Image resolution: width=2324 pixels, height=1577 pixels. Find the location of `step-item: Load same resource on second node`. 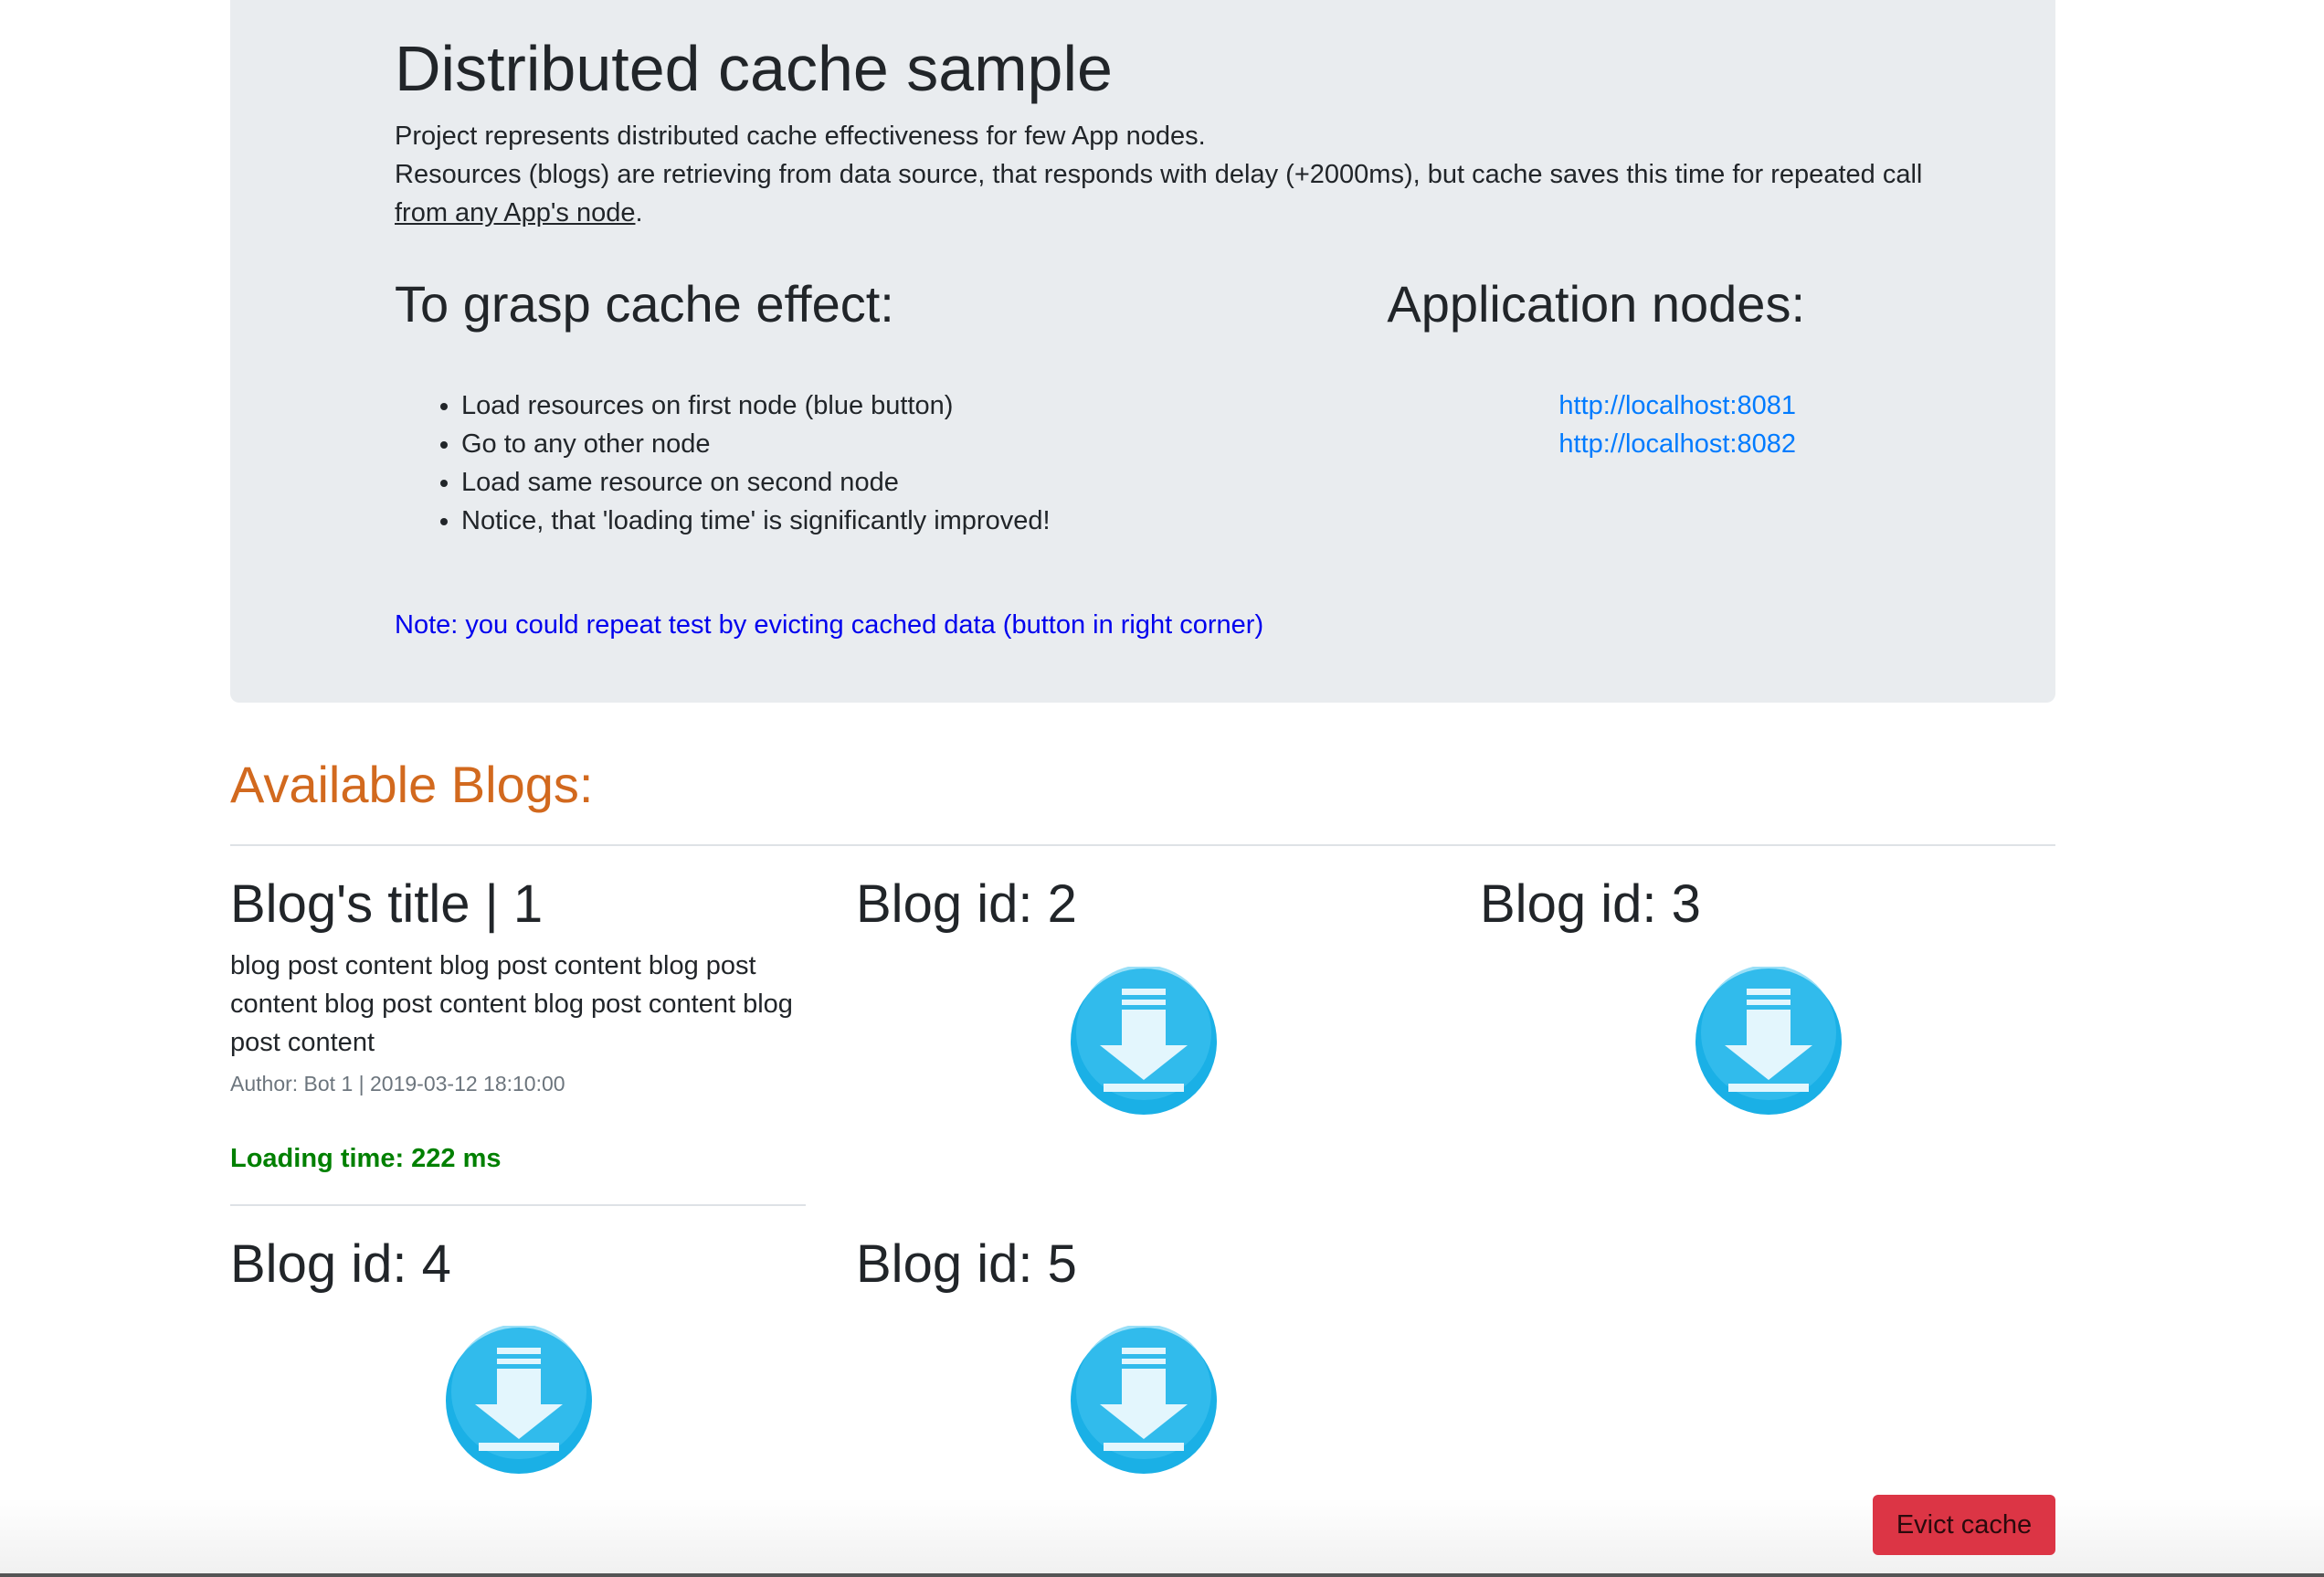

step-item: Load same resource on second node is located at coordinates (756, 482).